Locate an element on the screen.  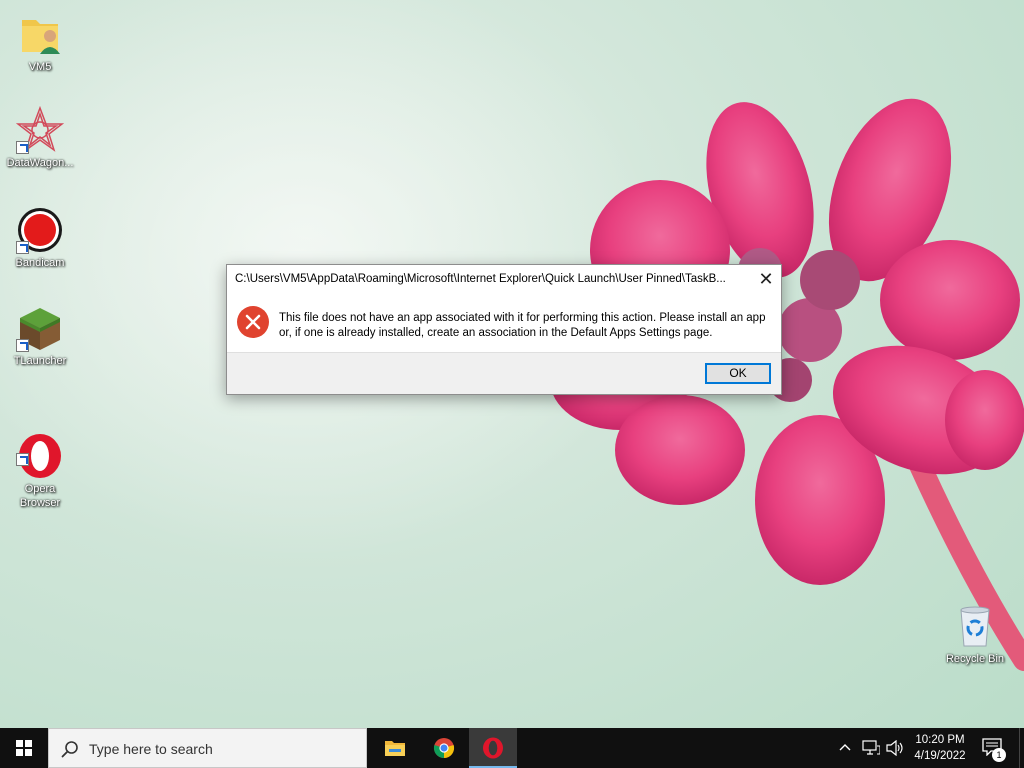
search-placeholder: Type here to search is located at coordinates (151, 749).